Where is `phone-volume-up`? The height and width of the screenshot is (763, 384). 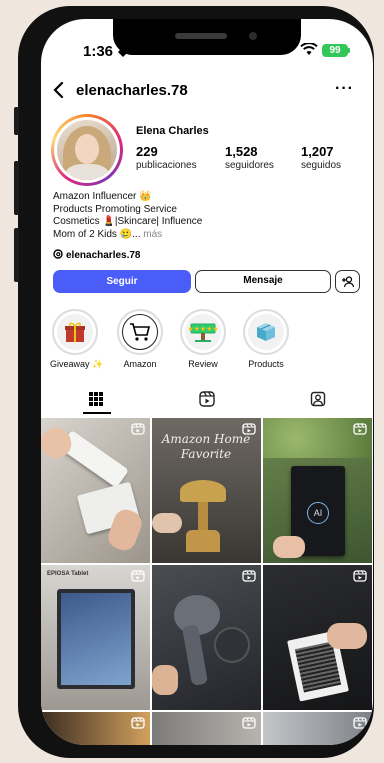 phone-volume-up is located at coordinates (16, 188).